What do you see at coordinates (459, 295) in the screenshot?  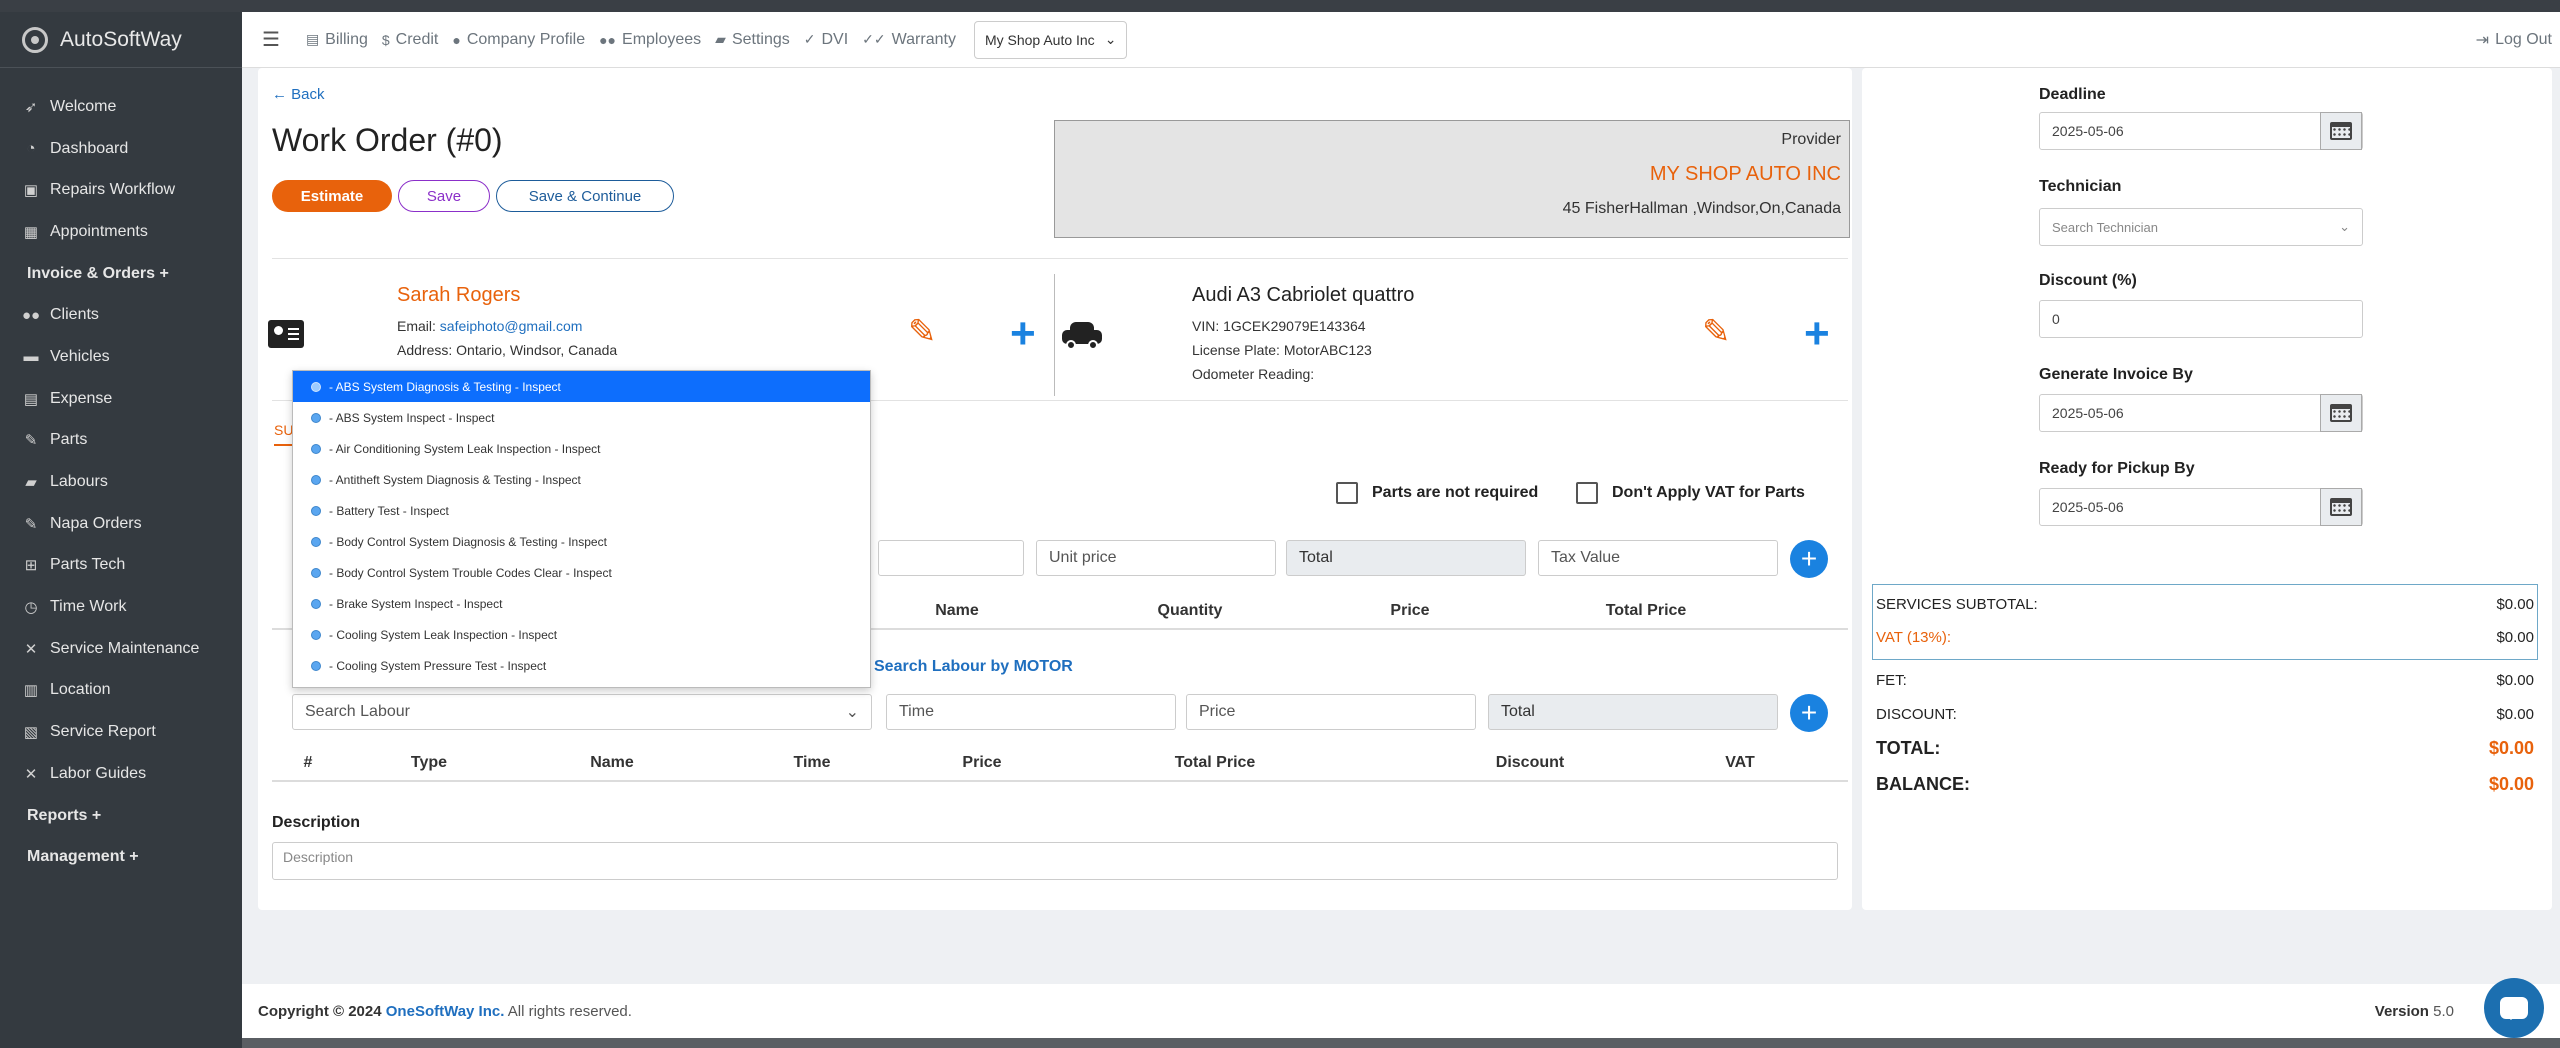 I see `client-name: Sarah Rogers` at bounding box center [459, 295].